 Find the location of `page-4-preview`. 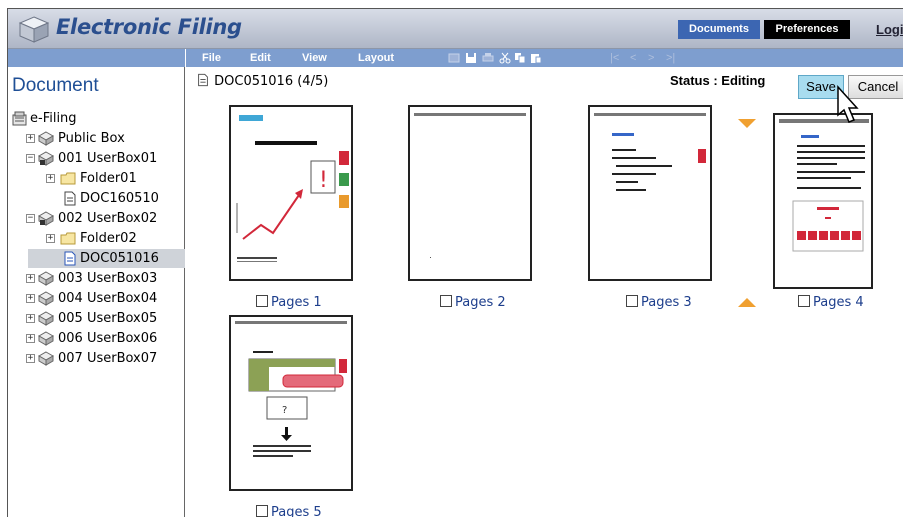

page-4-preview is located at coordinates (824, 185).